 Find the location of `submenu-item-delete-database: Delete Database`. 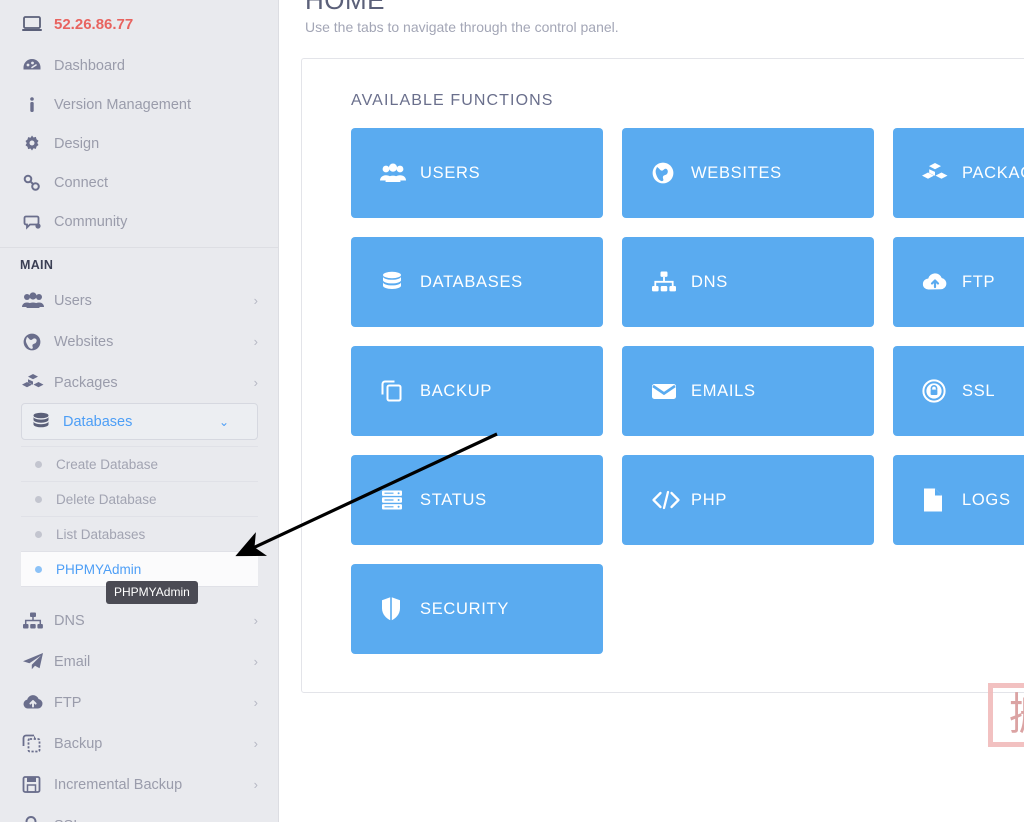

submenu-item-delete-database: Delete Database is located at coordinates (139, 499).